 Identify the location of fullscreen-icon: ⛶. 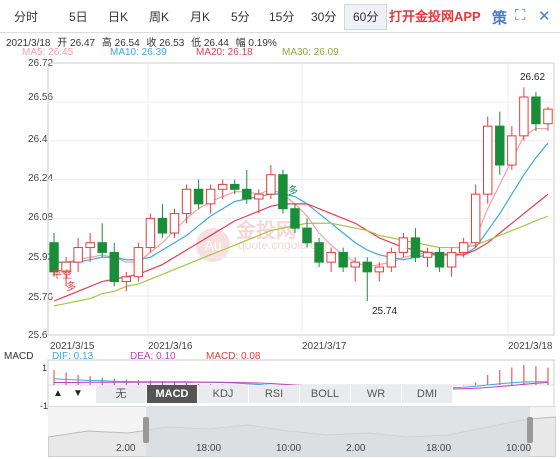
(520, 15).